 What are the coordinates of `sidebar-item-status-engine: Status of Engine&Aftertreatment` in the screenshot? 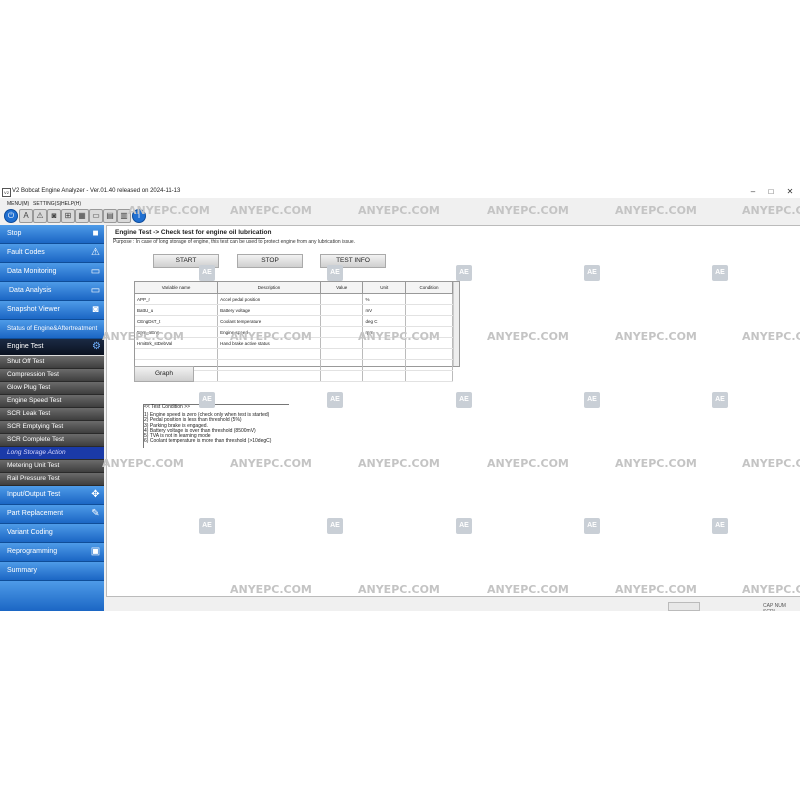 It's located at (52, 329).